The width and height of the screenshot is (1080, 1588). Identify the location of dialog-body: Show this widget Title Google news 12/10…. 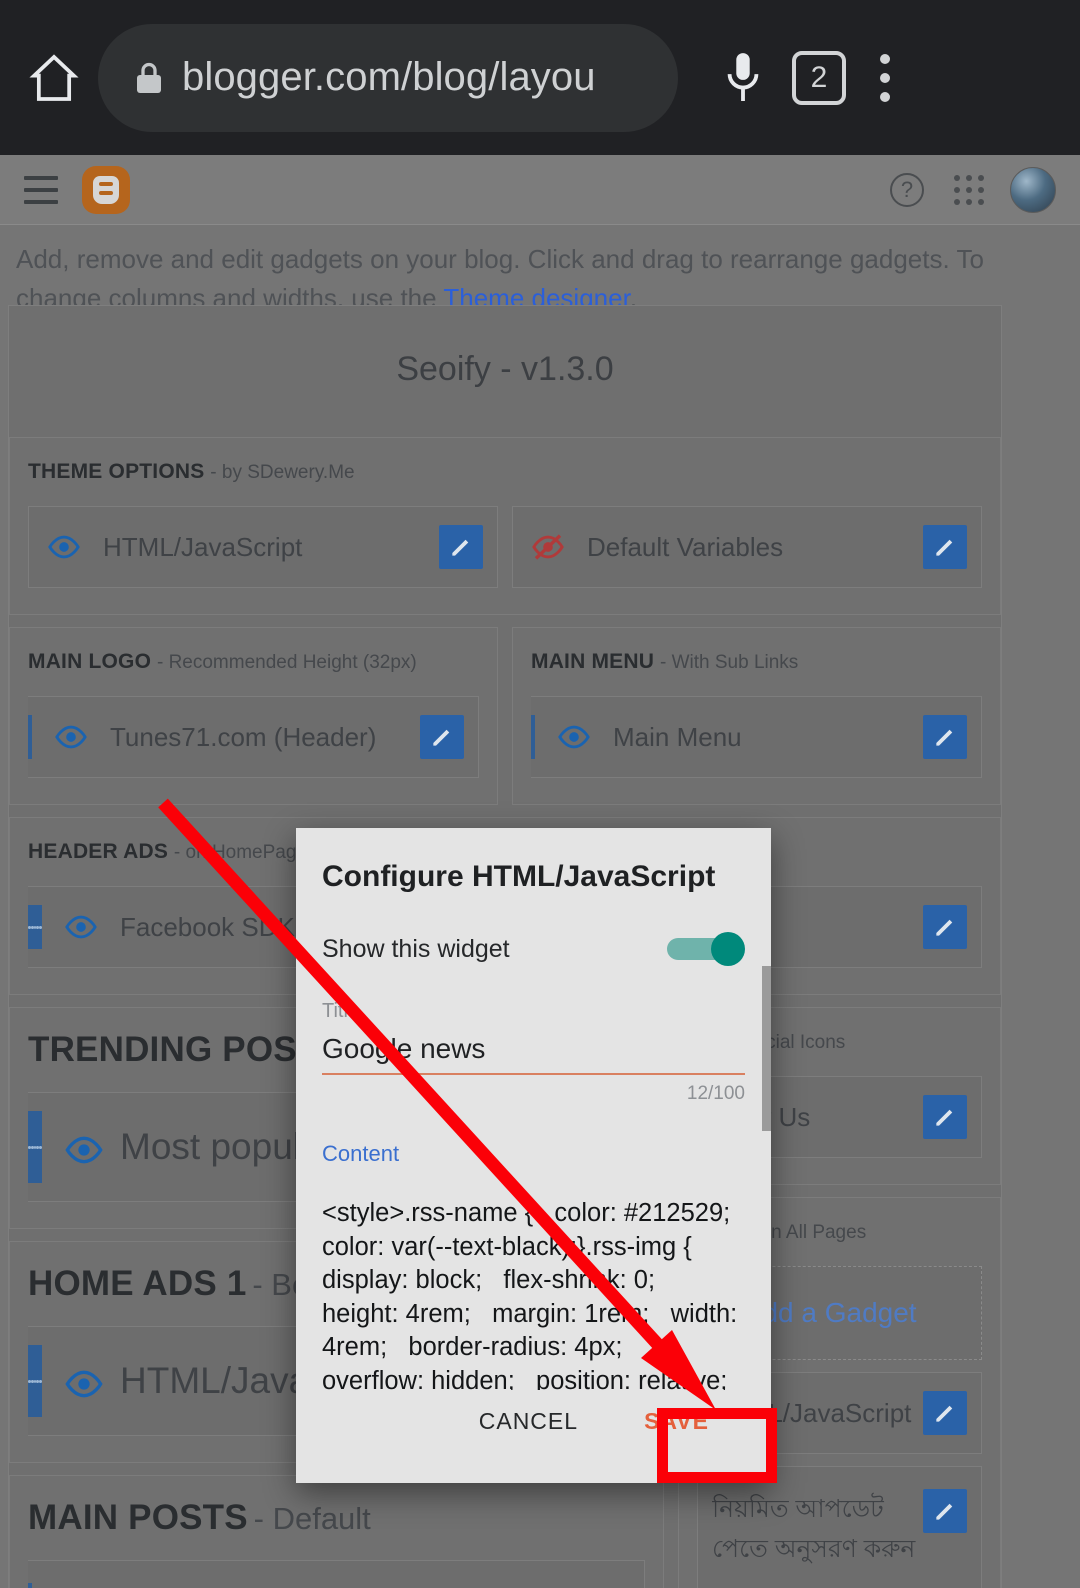
(533, 1142).